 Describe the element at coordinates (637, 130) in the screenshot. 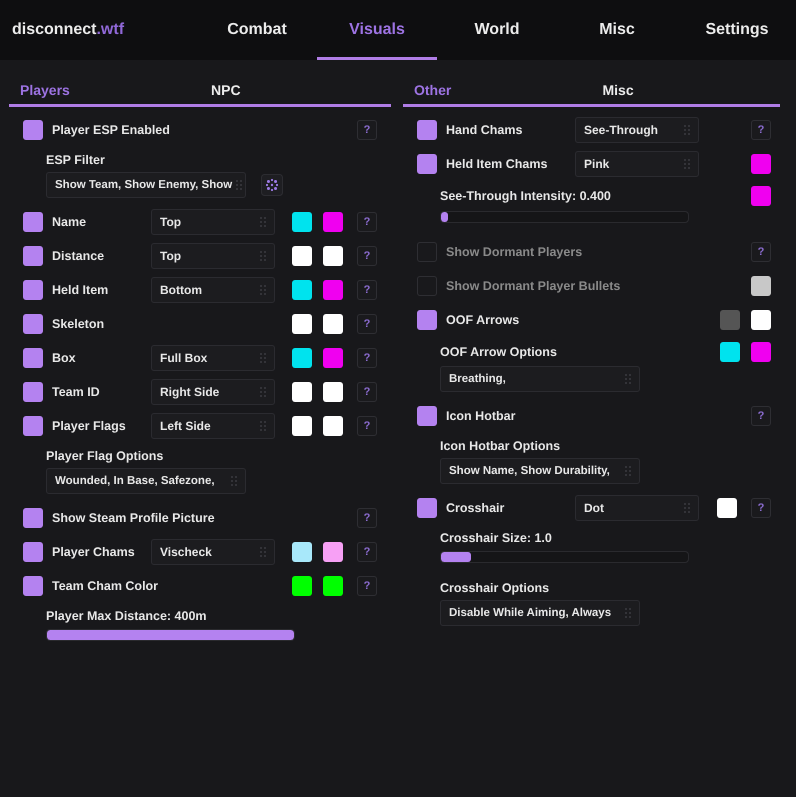

I see `dropdown: See-Through` at that location.